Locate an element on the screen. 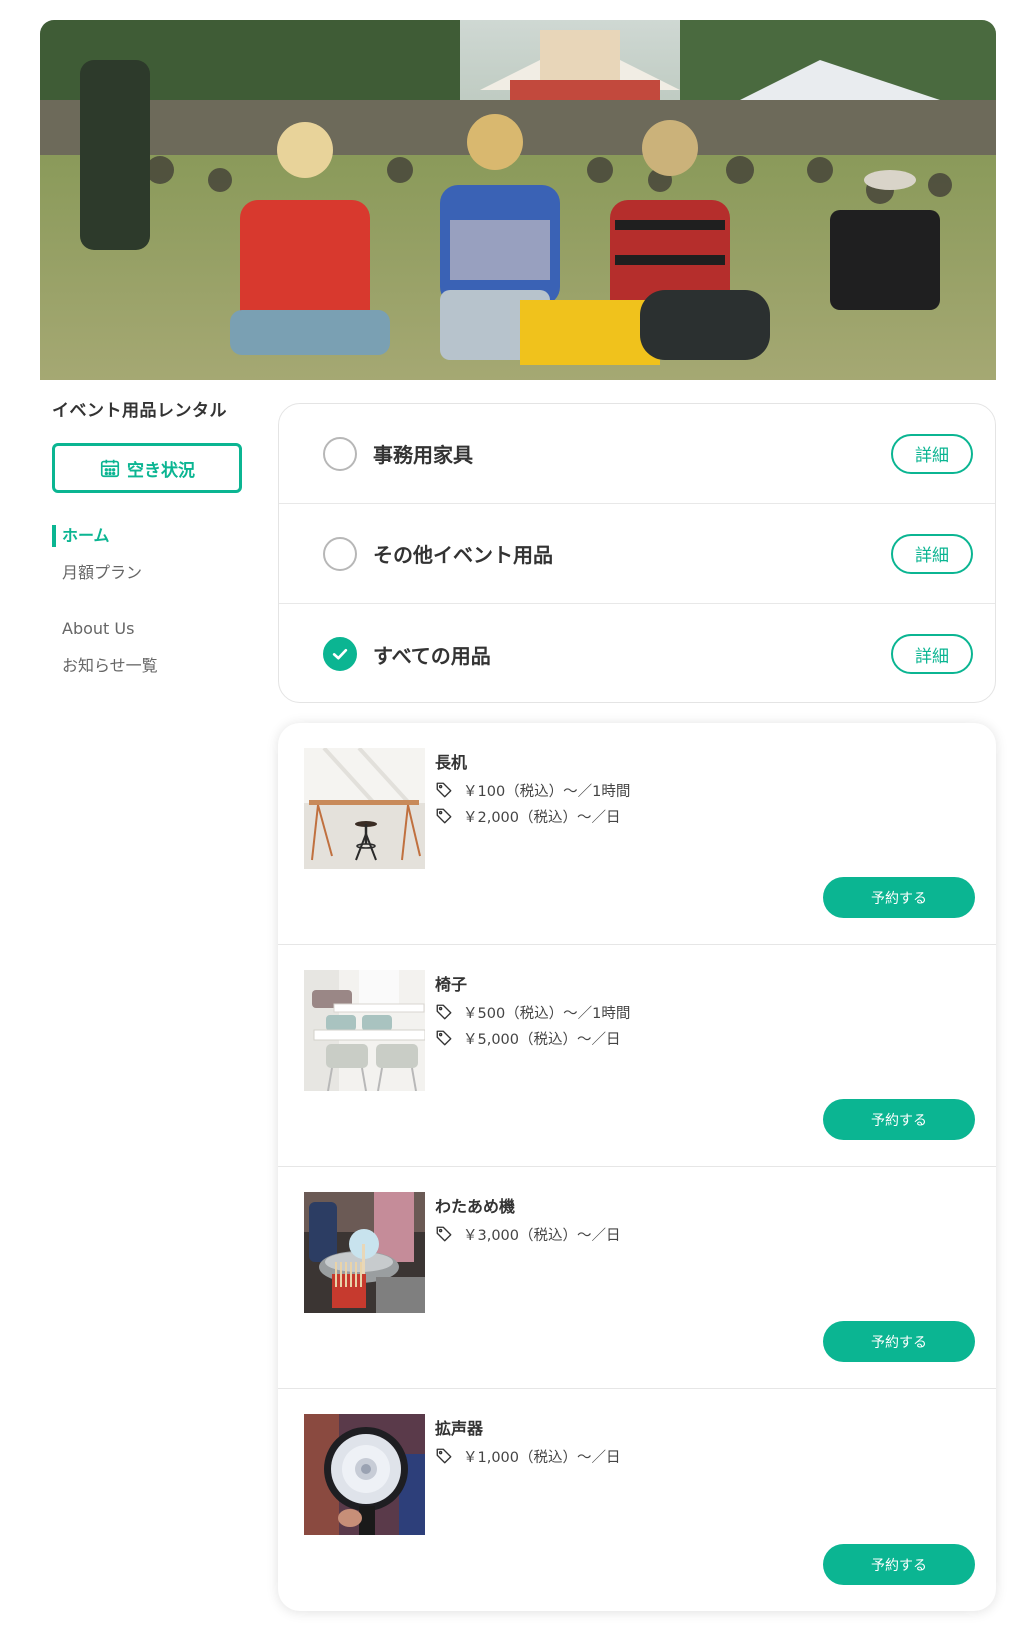 The image size is (1036, 1634). category-row: その他イベント用品 詳細 is located at coordinates (637, 554).